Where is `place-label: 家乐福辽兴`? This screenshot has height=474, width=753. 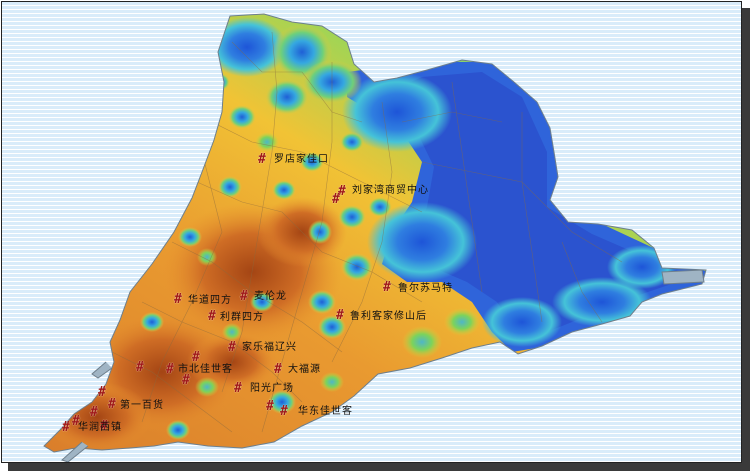 place-label: 家乐福辽兴 is located at coordinates (269, 347).